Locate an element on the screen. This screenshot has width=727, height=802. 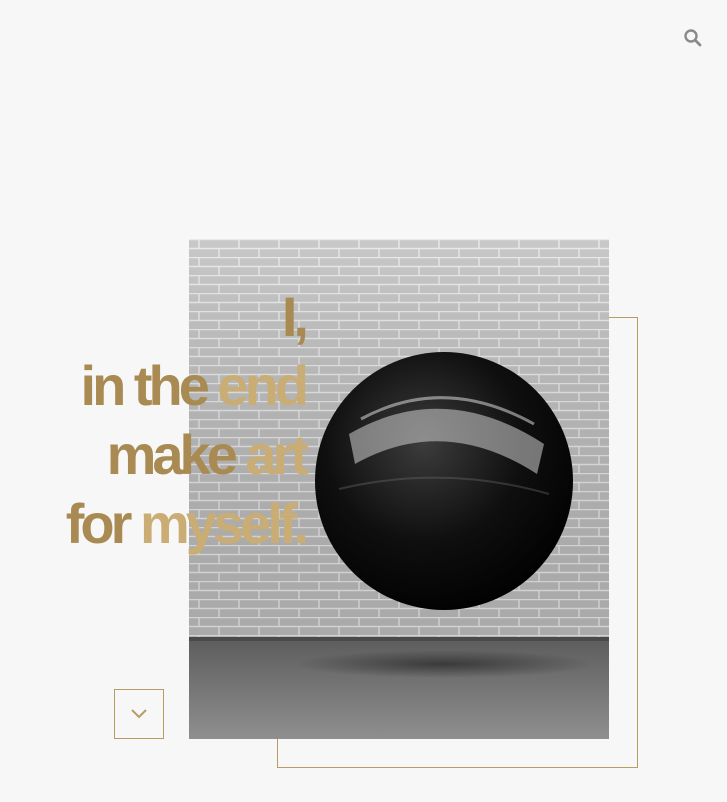
headline-line-4: for myself. is located at coordinates (187, 523).